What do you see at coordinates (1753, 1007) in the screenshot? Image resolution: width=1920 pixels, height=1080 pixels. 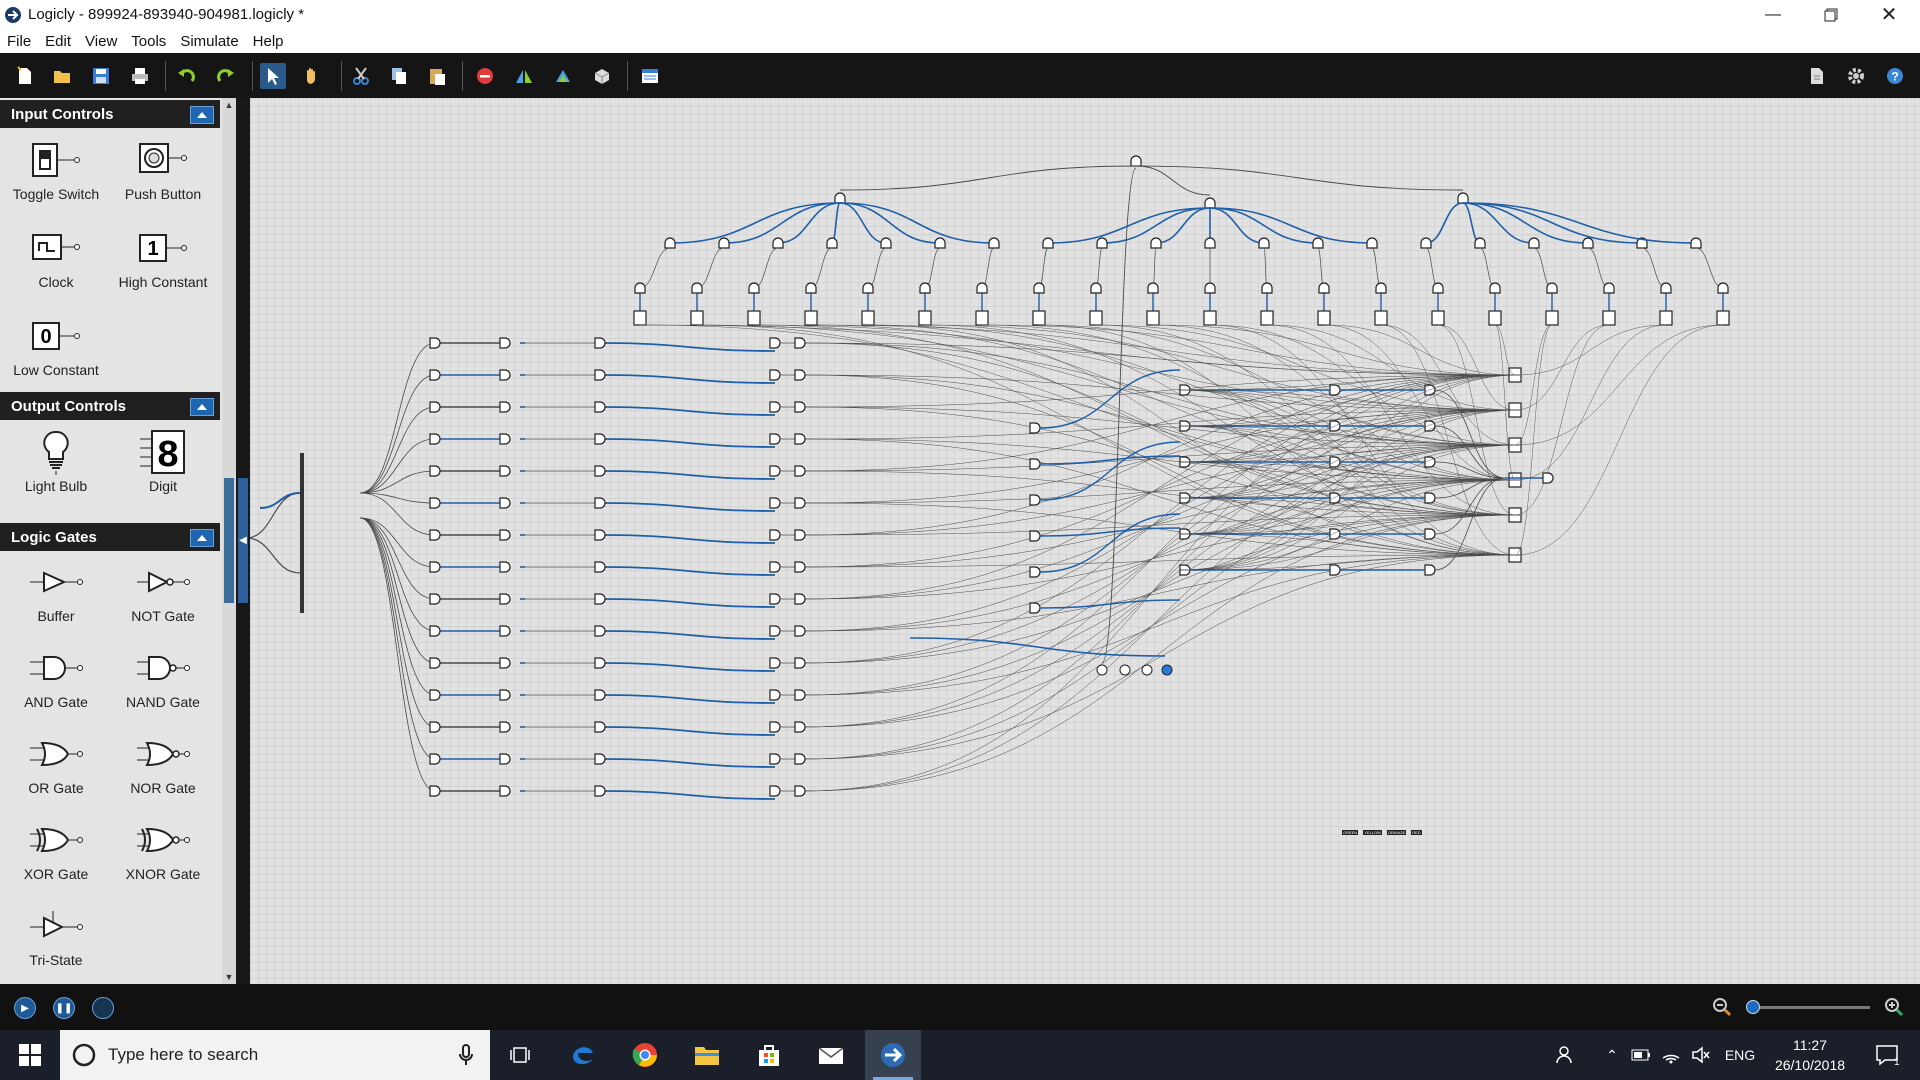 I see `zoom-slider-thumb` at bounding box center [1753, 1007].